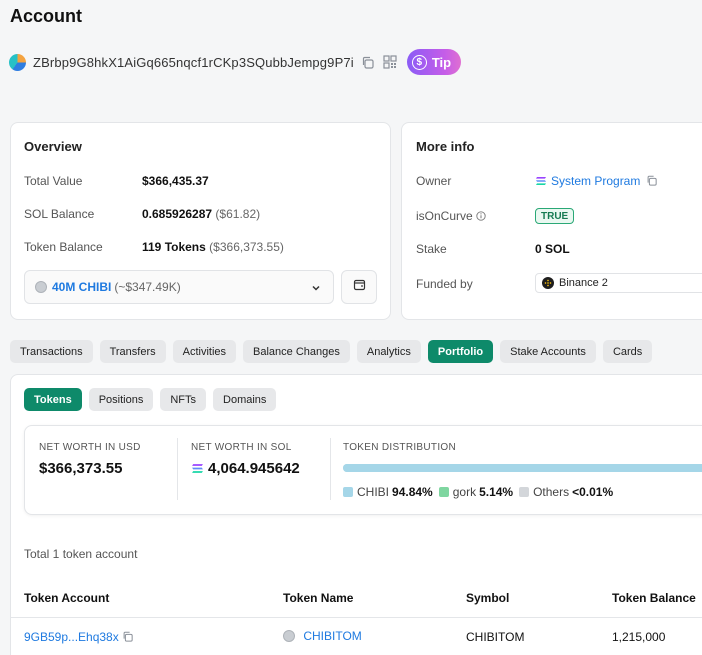  Describe the element at coordinates (488, 598) in the screenshot. I see `column-header-symbol: Symbol` at that location.